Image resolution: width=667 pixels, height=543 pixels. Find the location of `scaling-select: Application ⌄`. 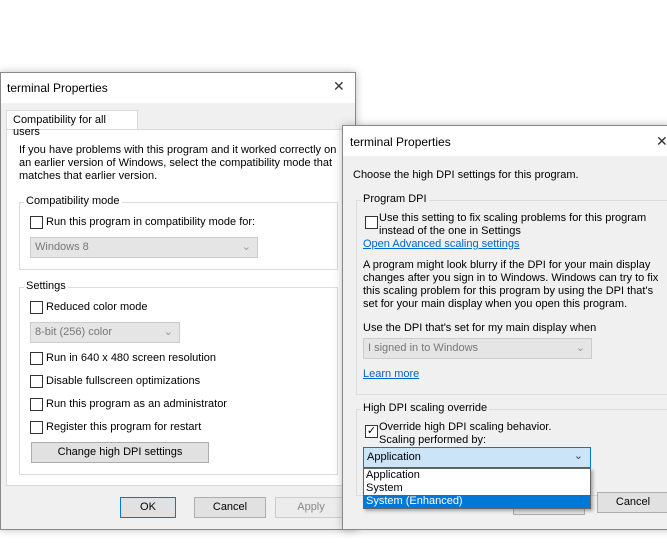

scaling-select: Application ⌄ is located at coordinates (477, 457).